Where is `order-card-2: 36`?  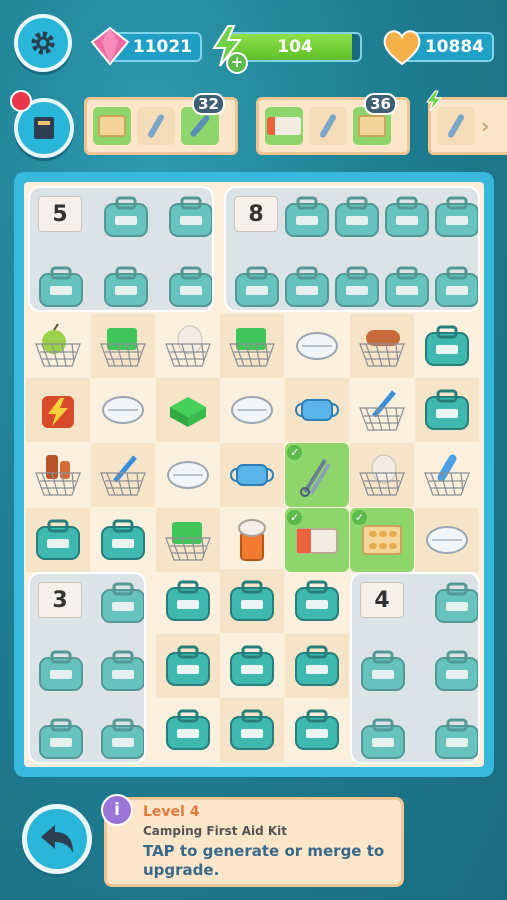
order-card-2: 36 is located at coordinates (333, 124).